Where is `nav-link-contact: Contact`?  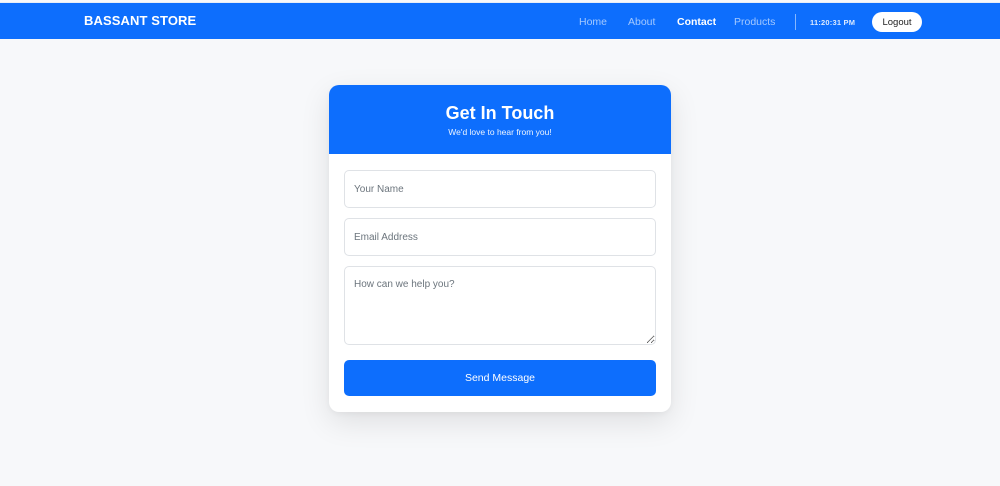
nav-link-contact: Contact is located at coordinates (696, 22).